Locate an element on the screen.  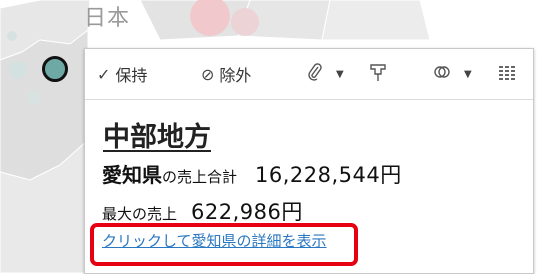
view-data-icon-graphic is located at coordinates (507, 72).